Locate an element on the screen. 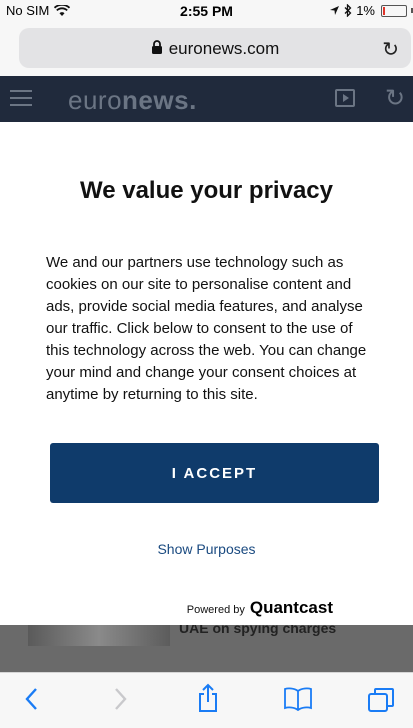 Image resolution: width=413 pixels, height=728 pixels. tabs-icon is located at coordinates (381, 700).